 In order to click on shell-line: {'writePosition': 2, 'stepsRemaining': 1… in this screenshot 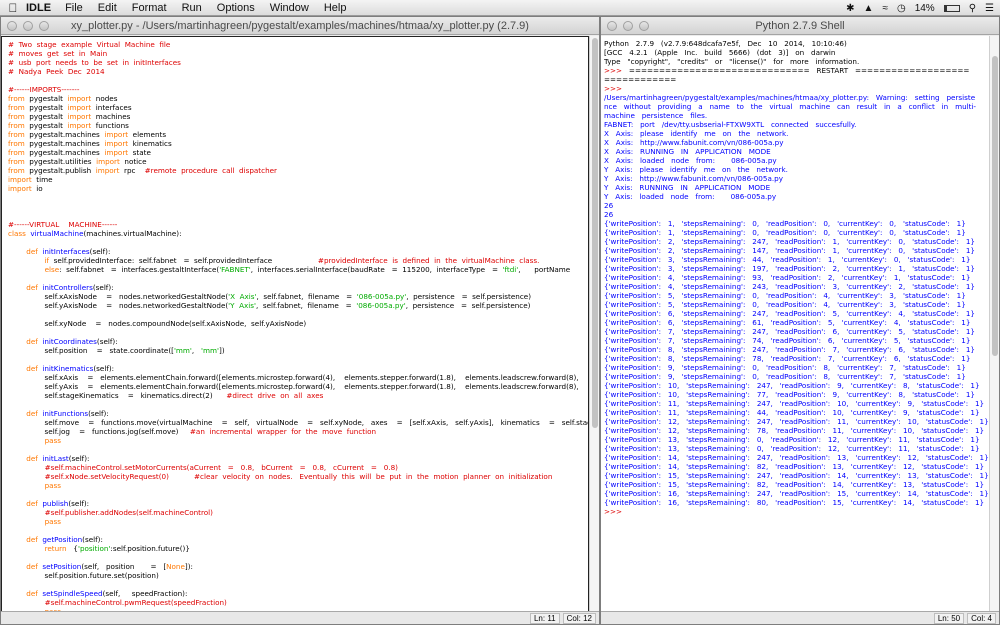, I will do `click(796, 250)`.